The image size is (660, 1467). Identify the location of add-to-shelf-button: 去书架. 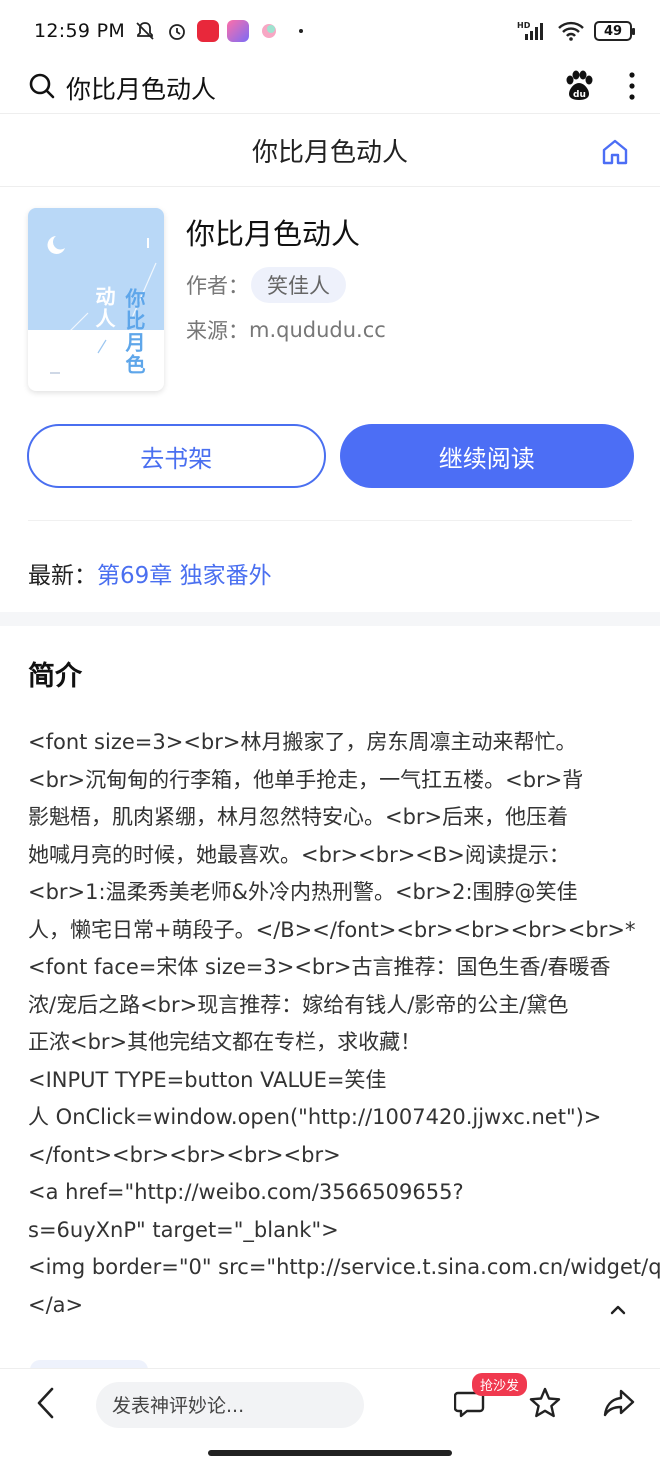
(176, 456).